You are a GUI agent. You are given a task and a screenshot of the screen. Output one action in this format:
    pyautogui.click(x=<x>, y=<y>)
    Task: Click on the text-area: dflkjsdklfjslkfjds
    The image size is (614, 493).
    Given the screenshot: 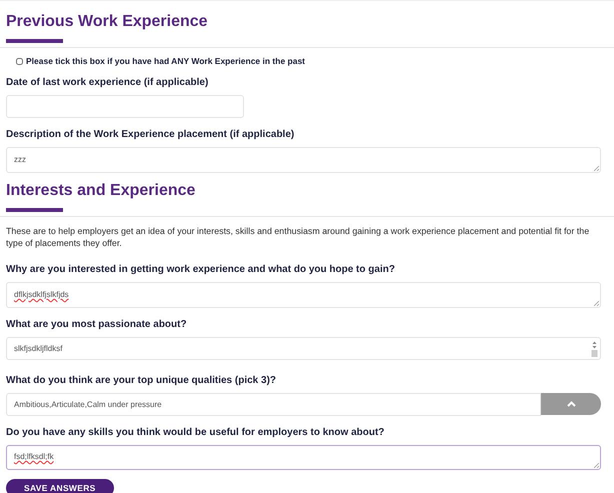 What is the action you would take?
    pyautogui.click(x=303, y=295)
    